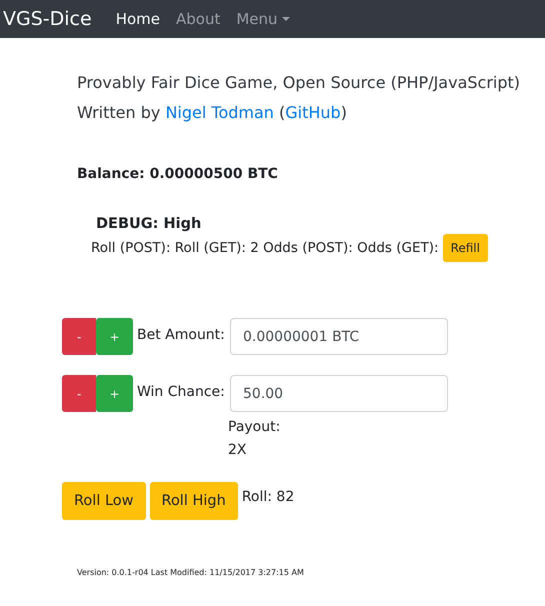 The width and height of the screenshot is (545, 606). Describe the element at coordinates (104, 501) in the screenshot. I see `roll-button: Roll Low` at that location.